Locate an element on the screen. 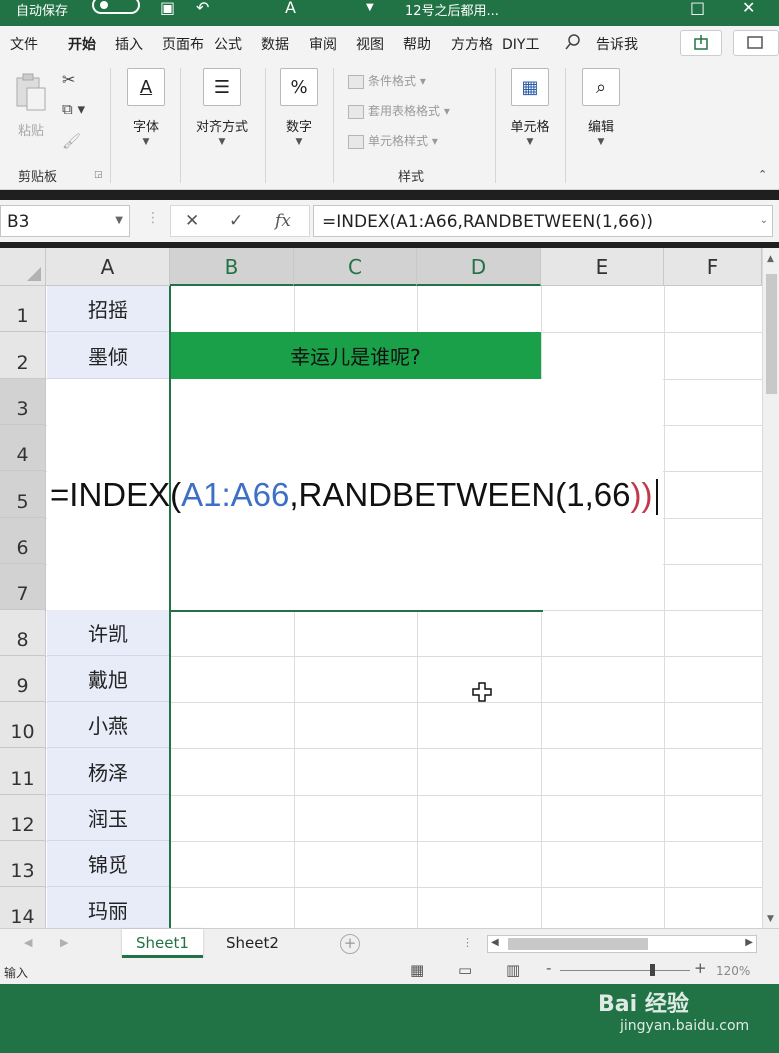 This screenshot has width=779, height=1053. cell-a14: 玛丽 is located at coordinates (108, 907).